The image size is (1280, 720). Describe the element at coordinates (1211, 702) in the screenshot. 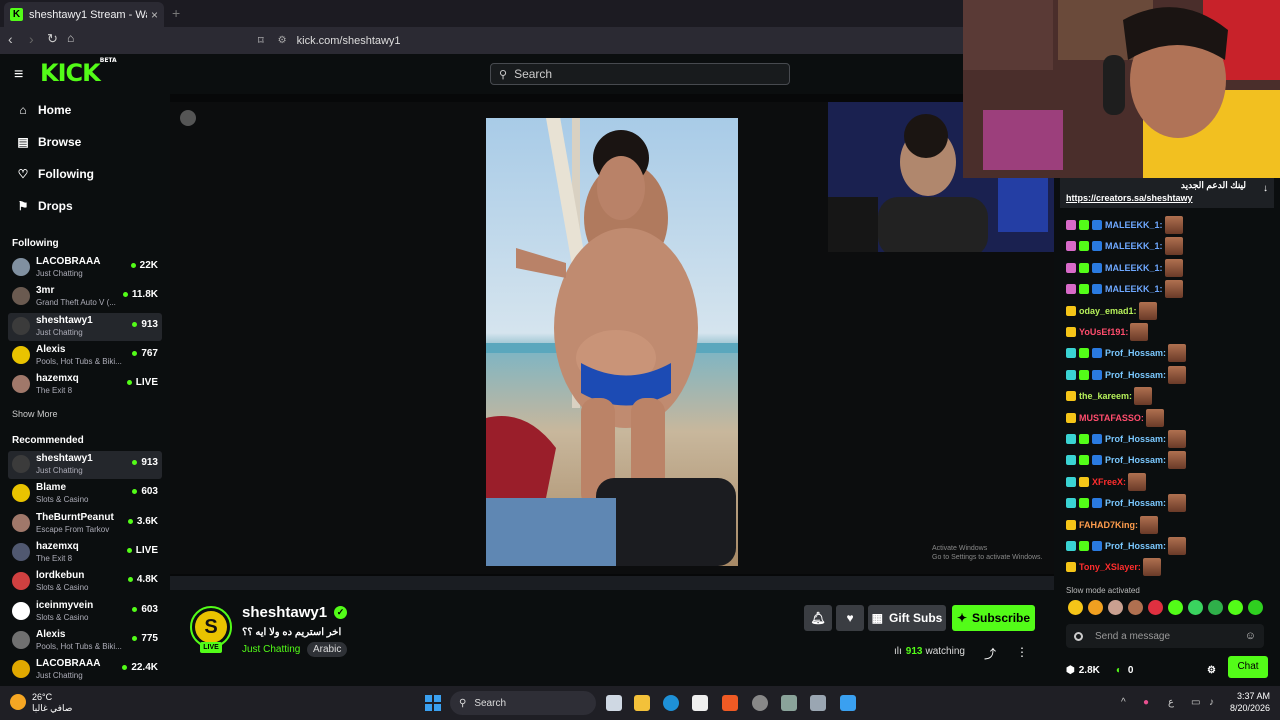

I see `volume-icon: ♪` at that location.